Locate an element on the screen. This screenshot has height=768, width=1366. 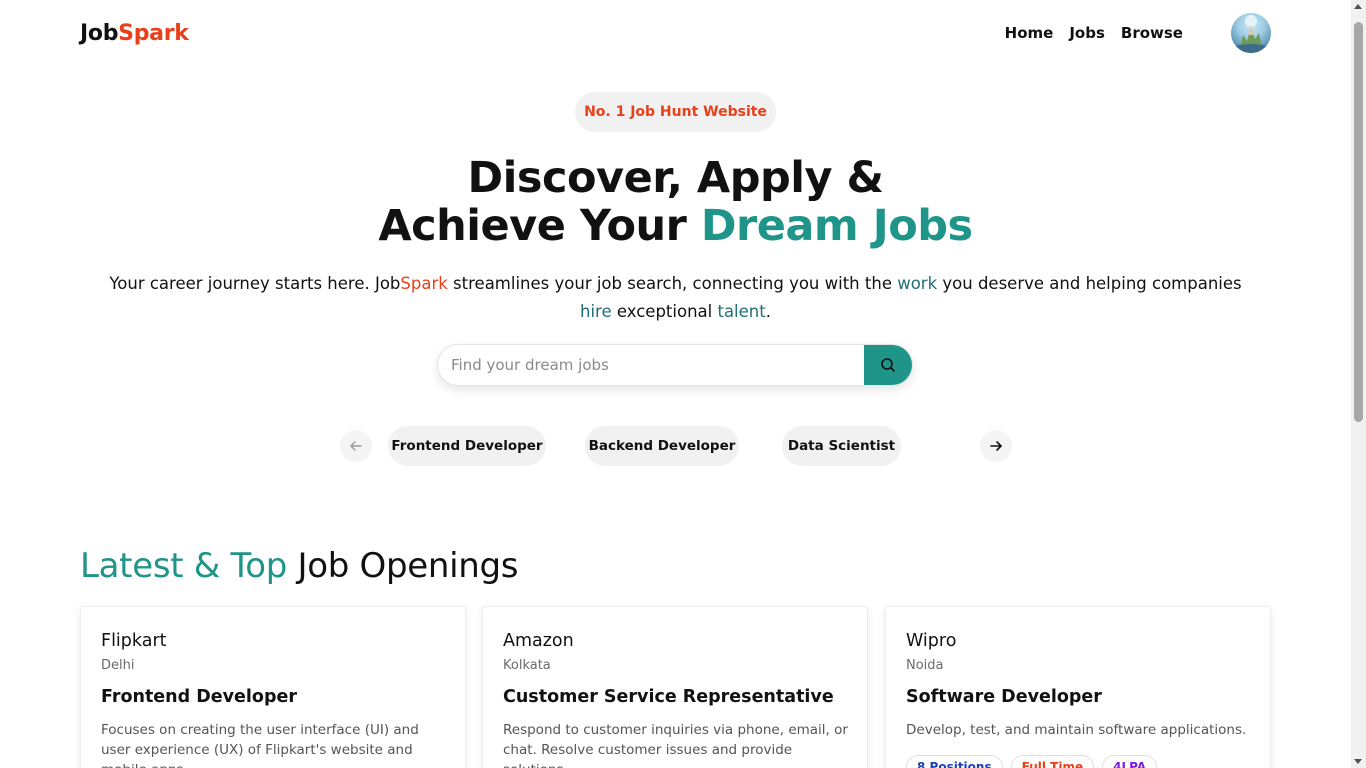
hero-title-line2: Achieve Your Dream Jobs is located at coordinates (675, 226).